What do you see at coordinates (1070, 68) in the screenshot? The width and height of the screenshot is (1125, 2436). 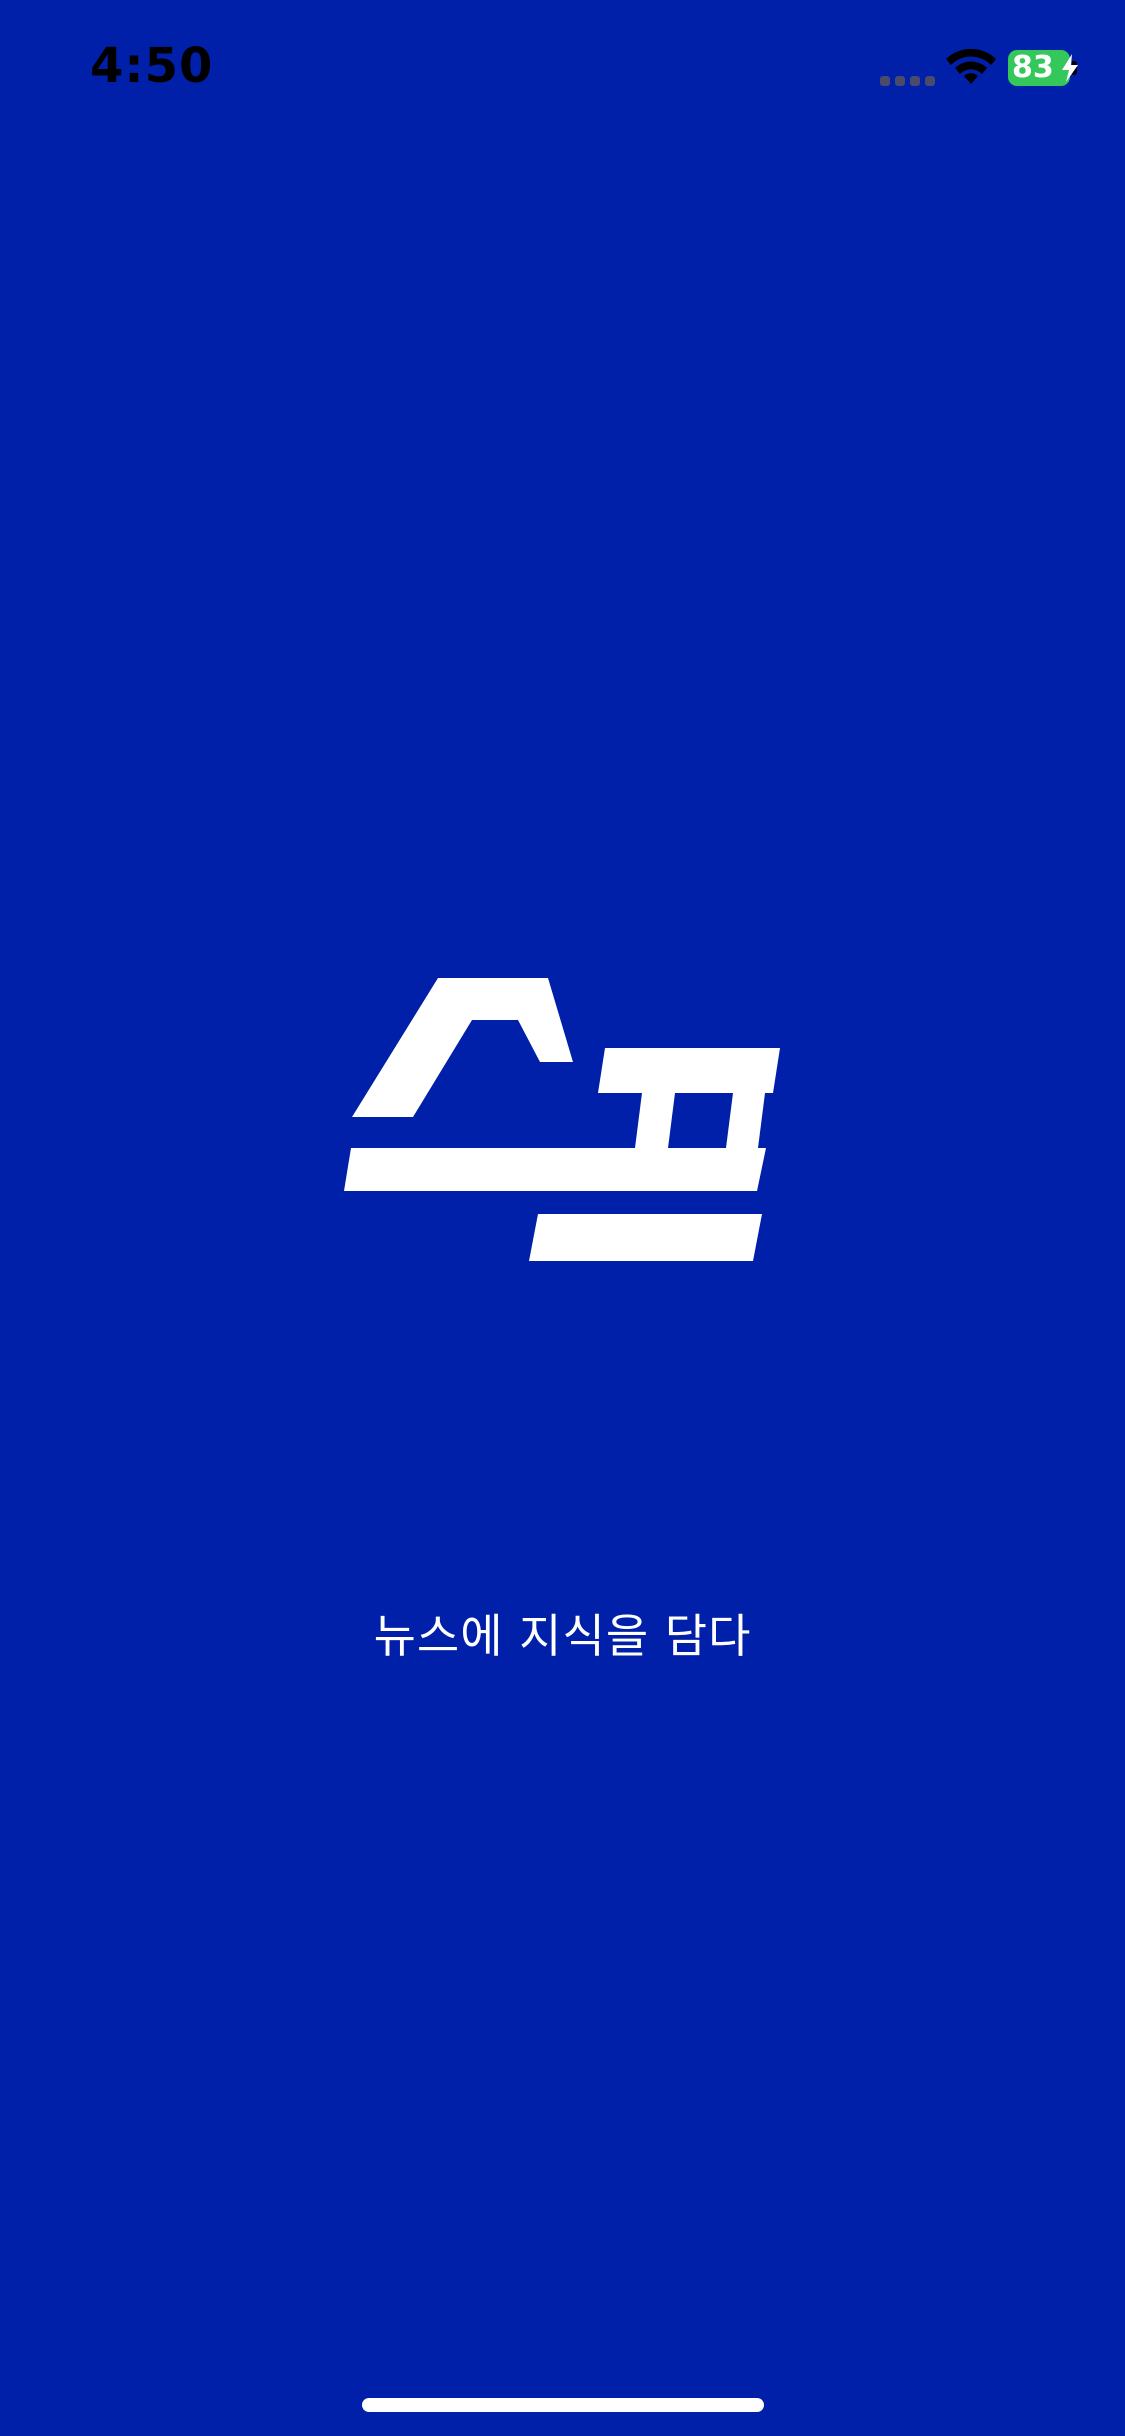 I see `charging-bolt-icon` at bounding box center [1070, 68].